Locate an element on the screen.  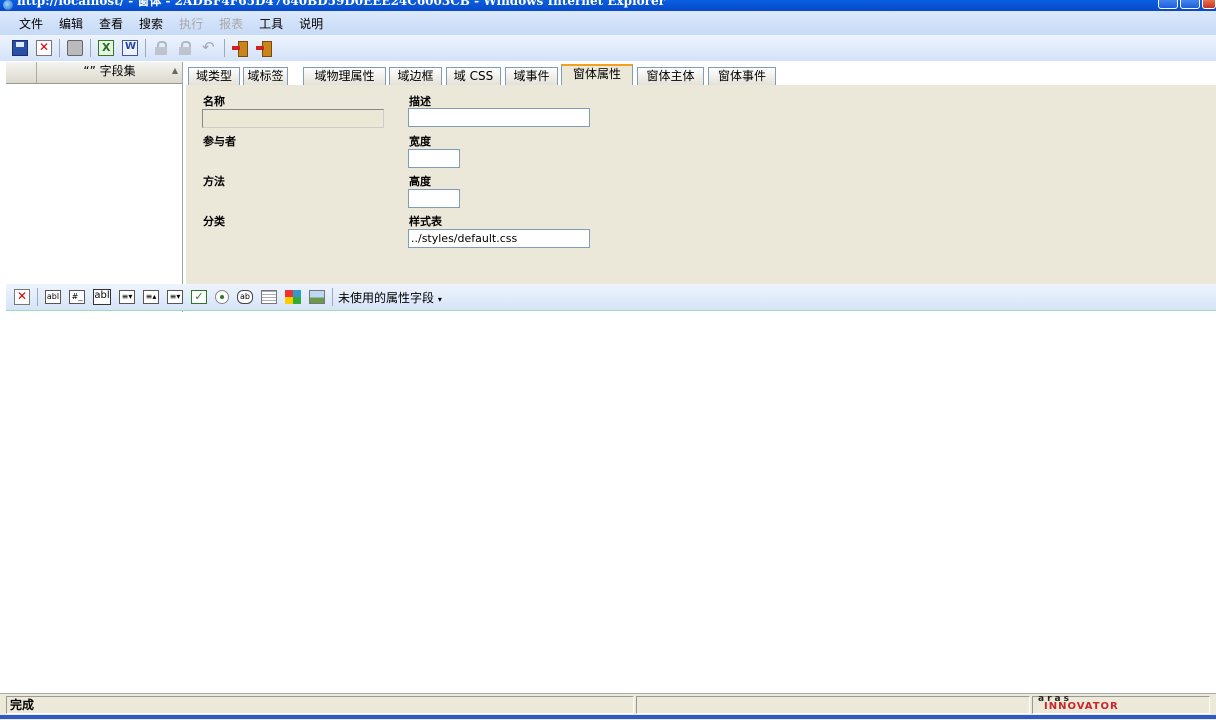
field-set-header: “” 字段集 ▲ is located at coordinates (94, 73).